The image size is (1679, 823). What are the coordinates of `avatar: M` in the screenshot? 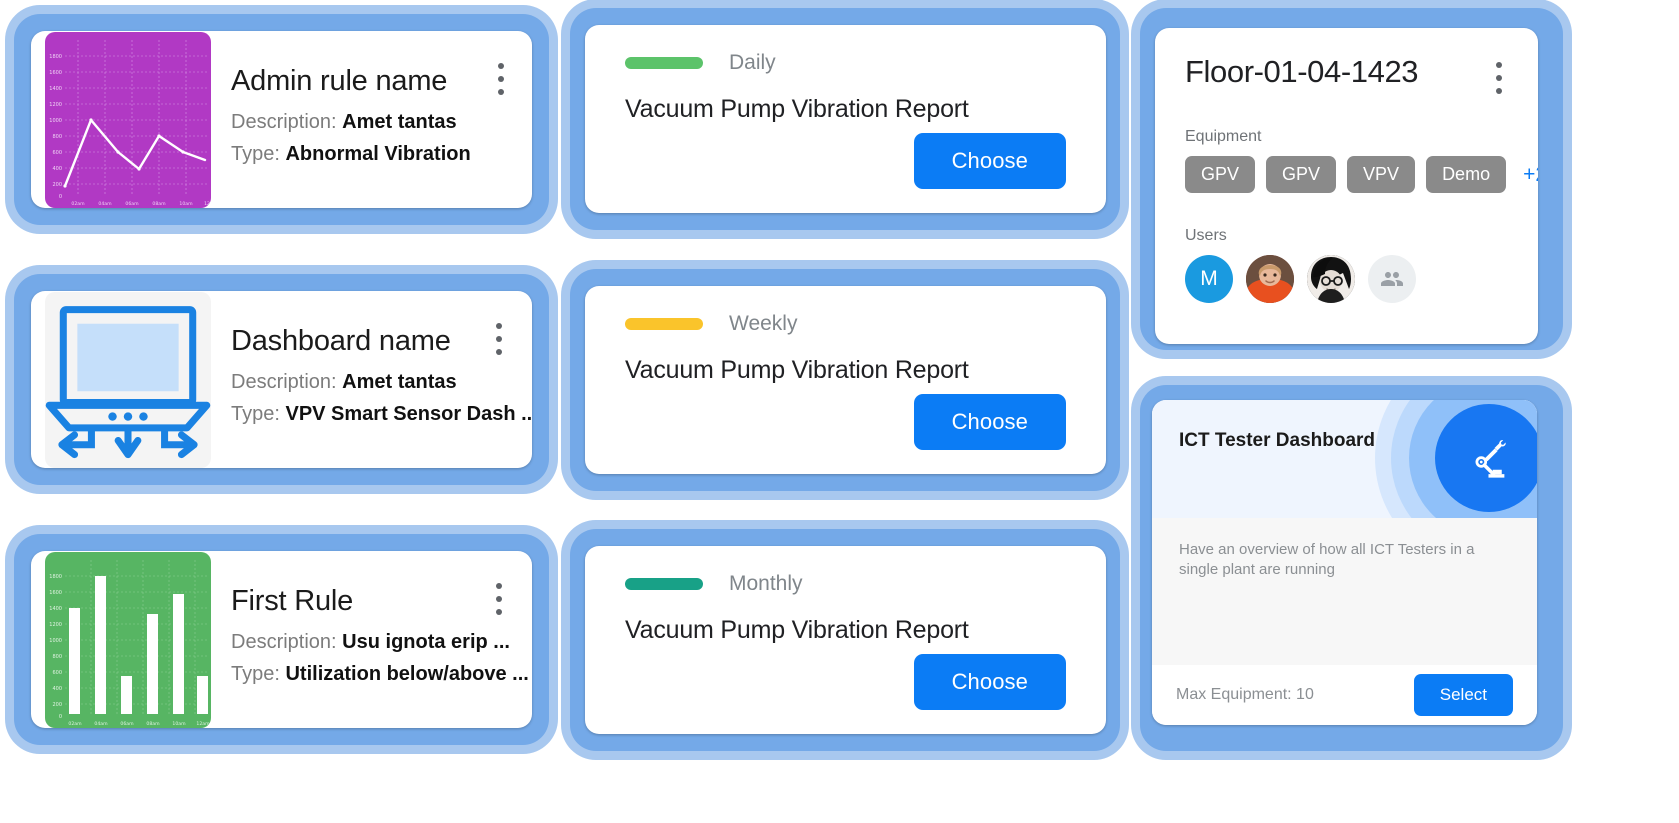 It's located at (1209, 279).